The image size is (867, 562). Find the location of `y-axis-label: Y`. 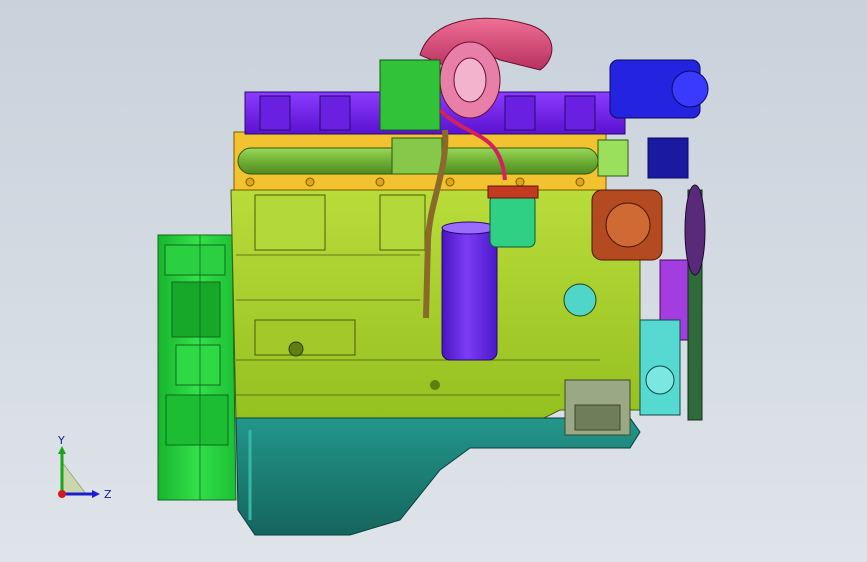

y-axis-label: Y is located at coordinates (61, 440).